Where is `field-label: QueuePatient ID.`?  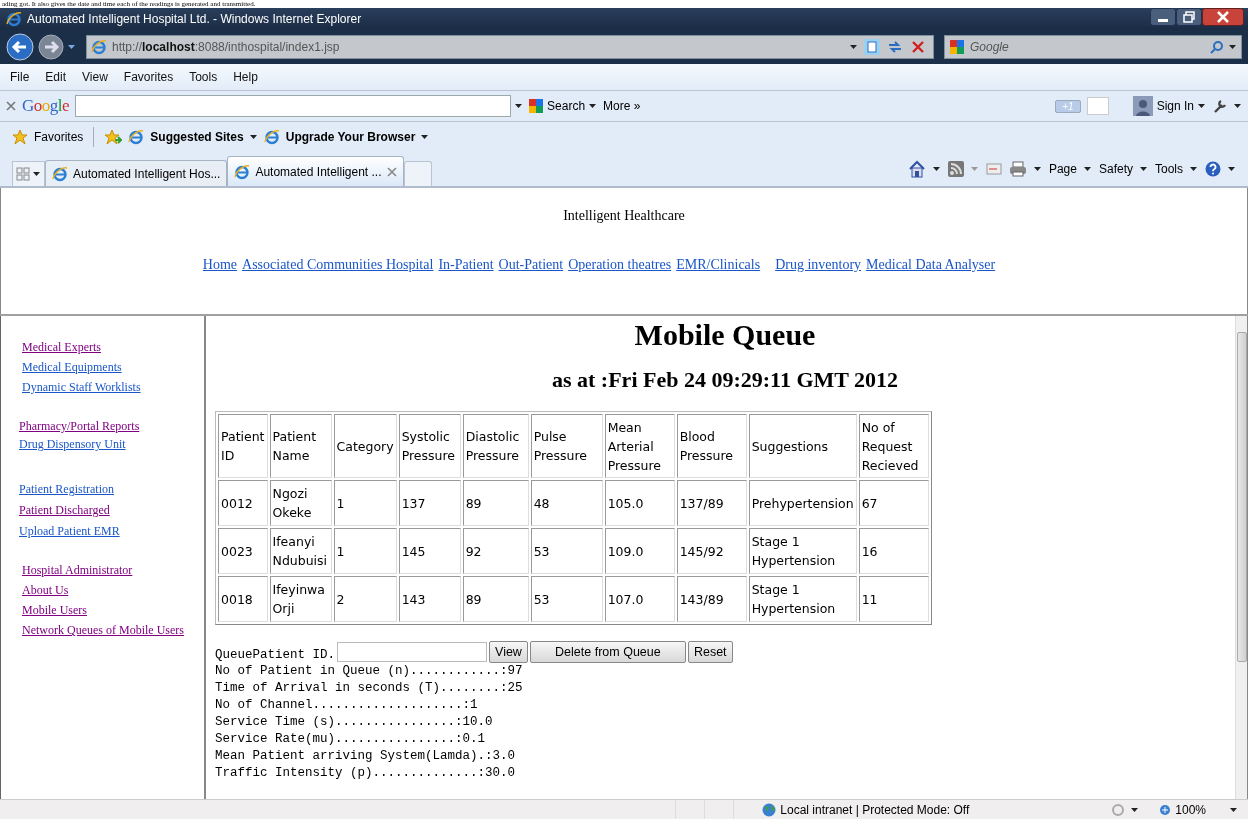 field-label: QueuePatient ID. is located at coordinates (275, 655).